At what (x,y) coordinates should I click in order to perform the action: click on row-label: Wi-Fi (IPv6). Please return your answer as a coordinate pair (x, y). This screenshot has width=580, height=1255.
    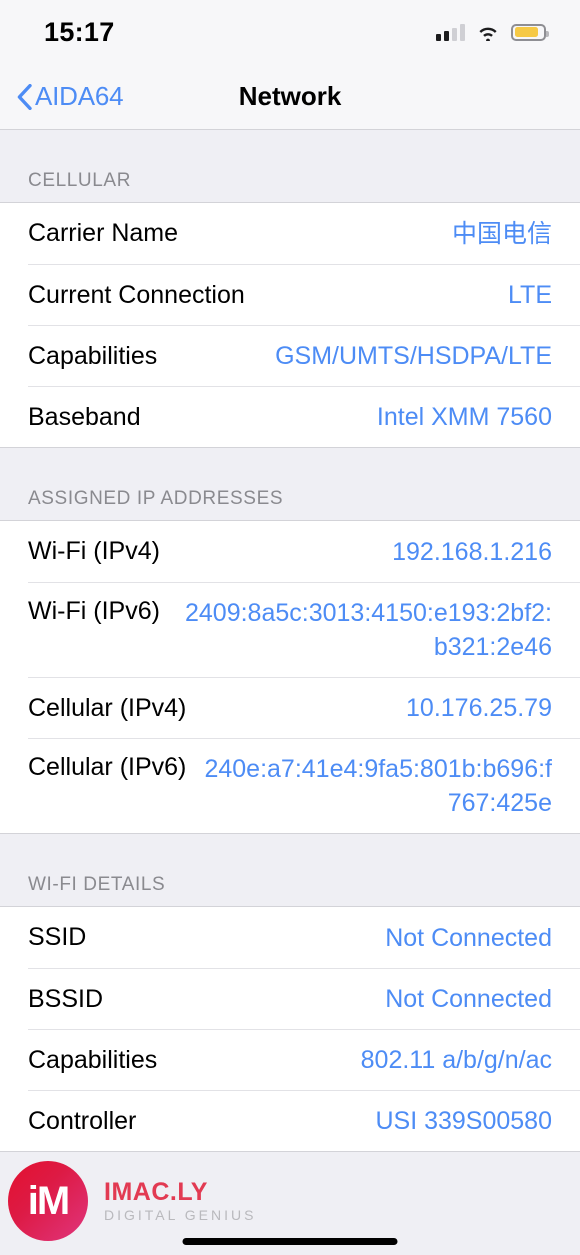
    Looking at the image, I should click on (94, 611).